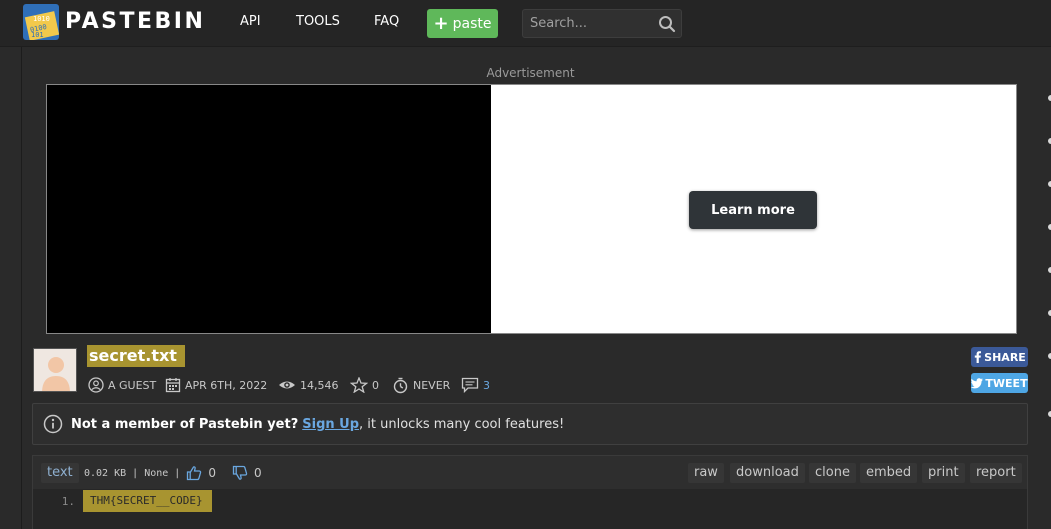 This screenshot has height=529, width=1051. I want to click on expiration-value: NEVER, so click(432, 385).